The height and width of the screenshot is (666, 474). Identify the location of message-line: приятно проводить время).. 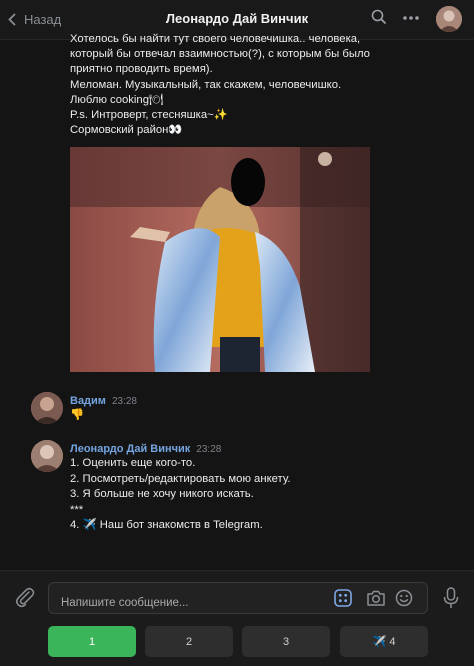
(141, 69).